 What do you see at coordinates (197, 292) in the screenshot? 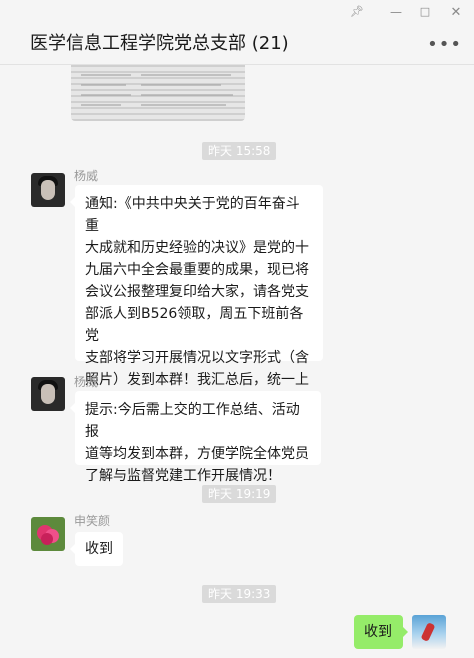
I see `message-line: 会议公报整理复印给大家，请各党支` at bounding box center [197, 292].